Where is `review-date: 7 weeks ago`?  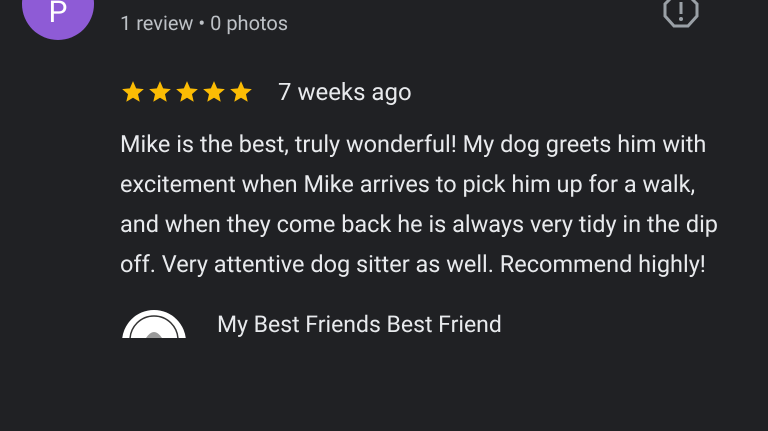 review-date: 7 weeks ago is located at coordinates (345, 92).